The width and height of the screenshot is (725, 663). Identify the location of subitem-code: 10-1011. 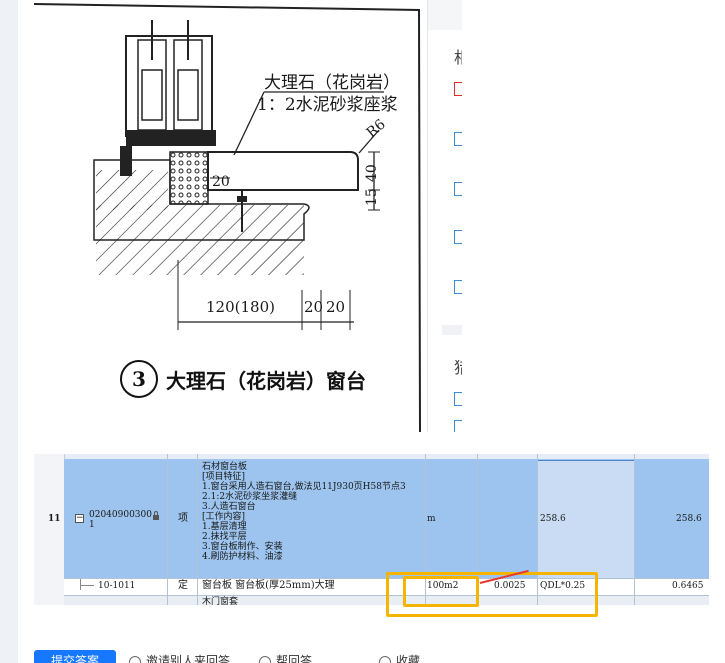
(117, 586).